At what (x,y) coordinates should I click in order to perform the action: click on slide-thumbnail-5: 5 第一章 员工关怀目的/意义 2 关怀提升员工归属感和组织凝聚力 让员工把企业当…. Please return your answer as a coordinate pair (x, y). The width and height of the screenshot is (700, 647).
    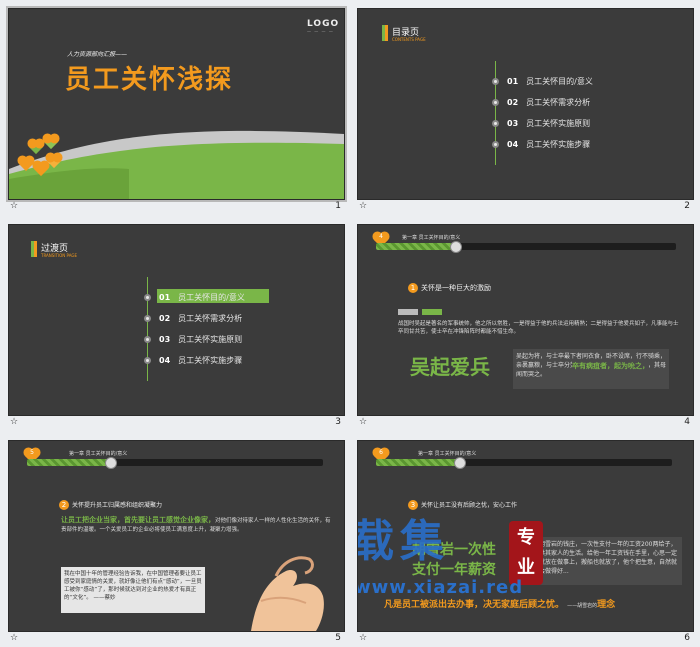
    Looking at the image, I should click on (176, 536).